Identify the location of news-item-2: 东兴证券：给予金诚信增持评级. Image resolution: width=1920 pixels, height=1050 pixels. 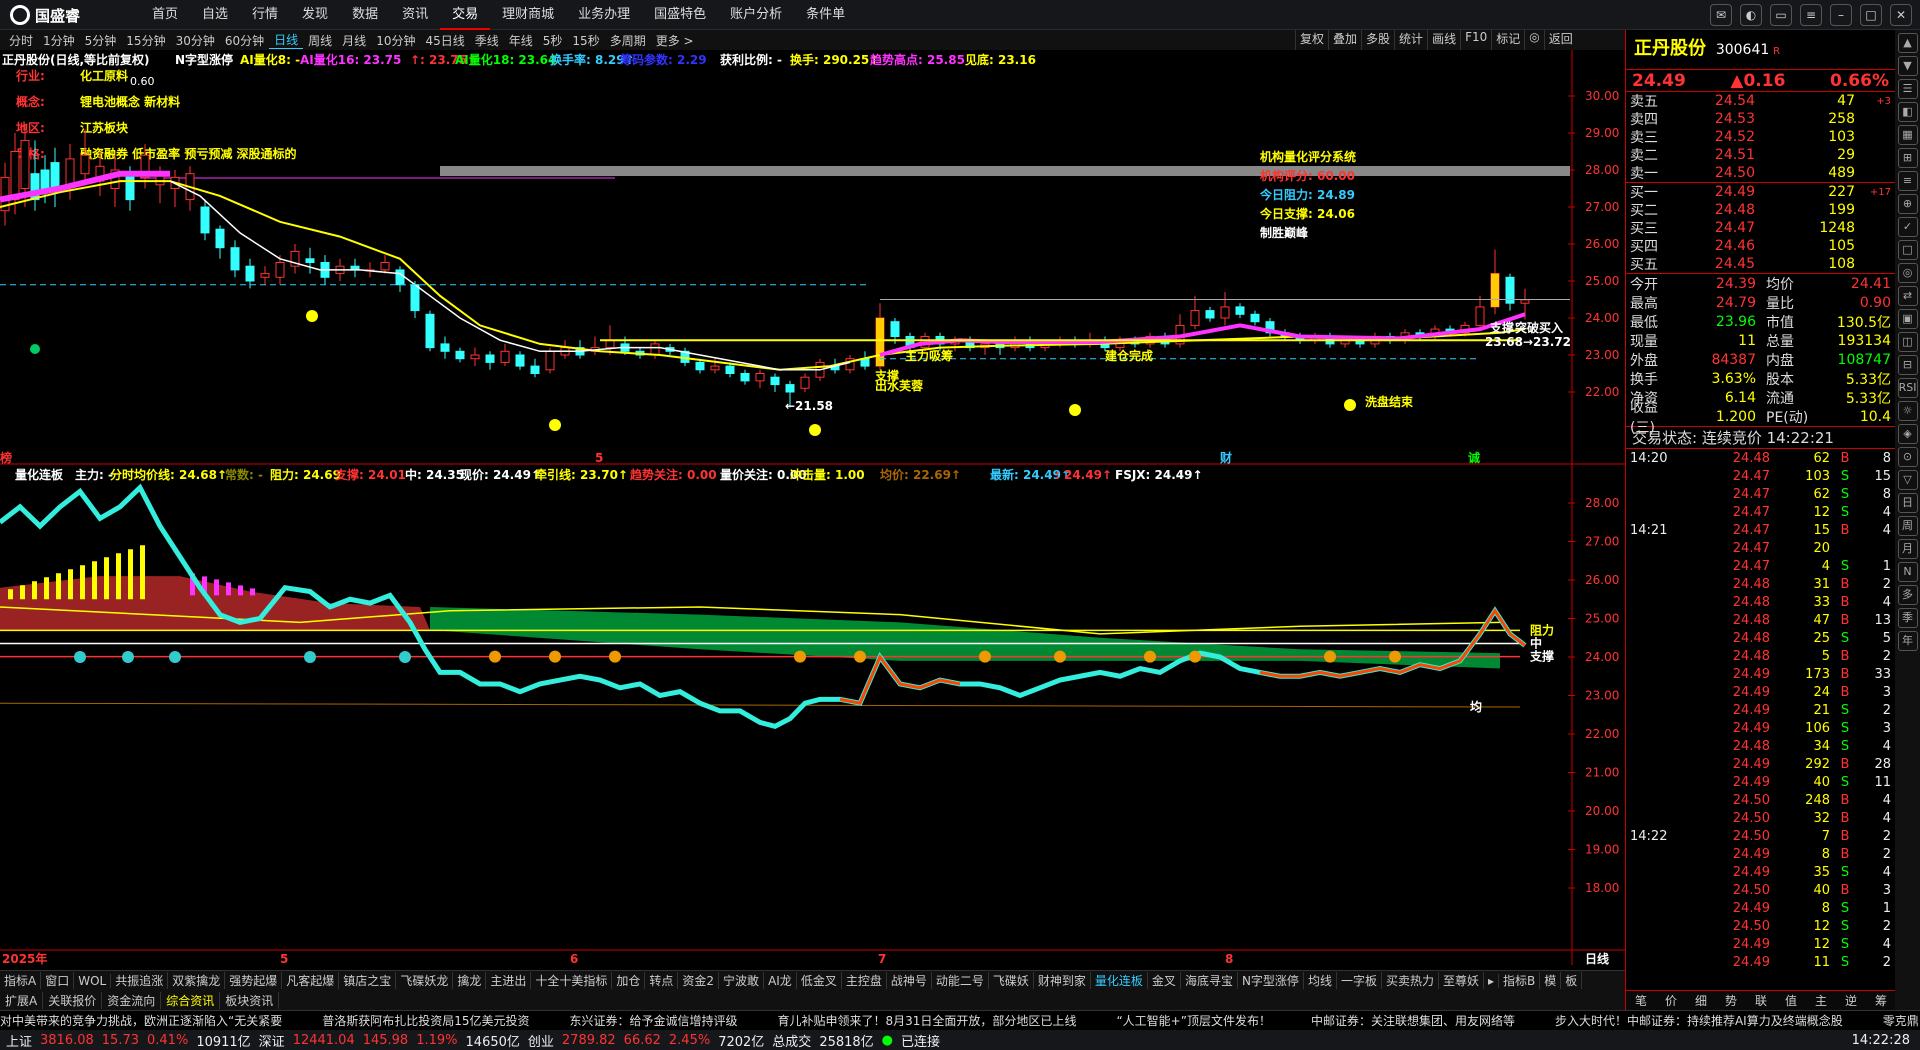
(654, 1021).